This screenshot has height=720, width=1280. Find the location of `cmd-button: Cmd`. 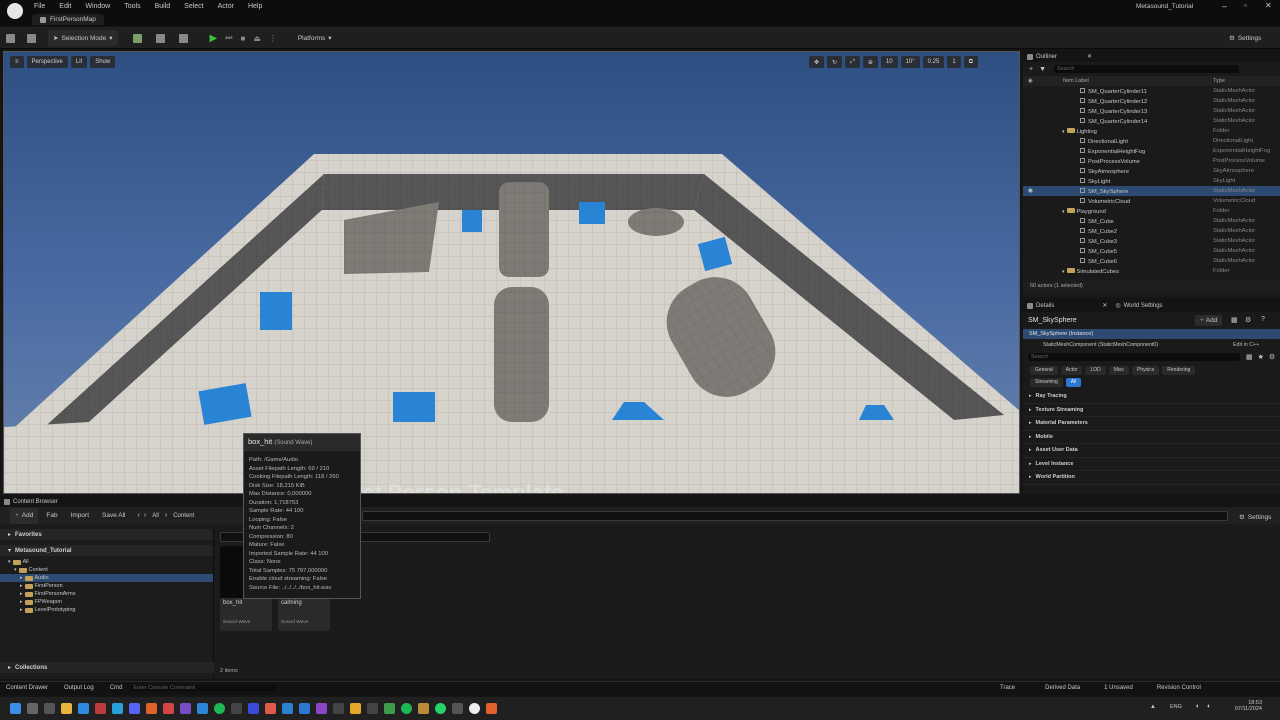

cmd-button: Cmd is located at coordinates (116, 688).